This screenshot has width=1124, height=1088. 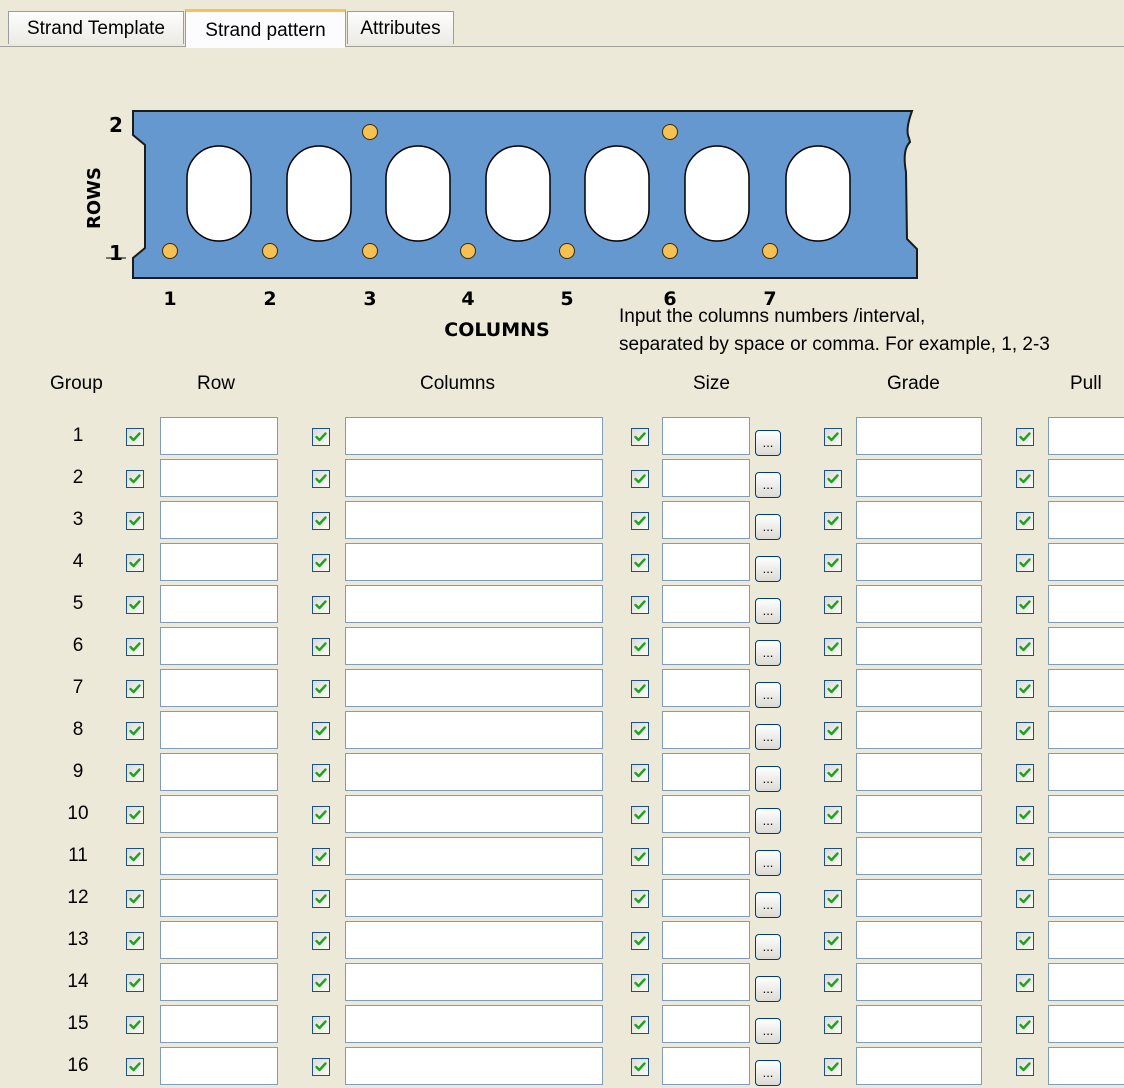 What do you see at coordinates (96, 27) in the screenshot?
I see `tab-strand-template: Strand Template` at bounding box center [96, 27].